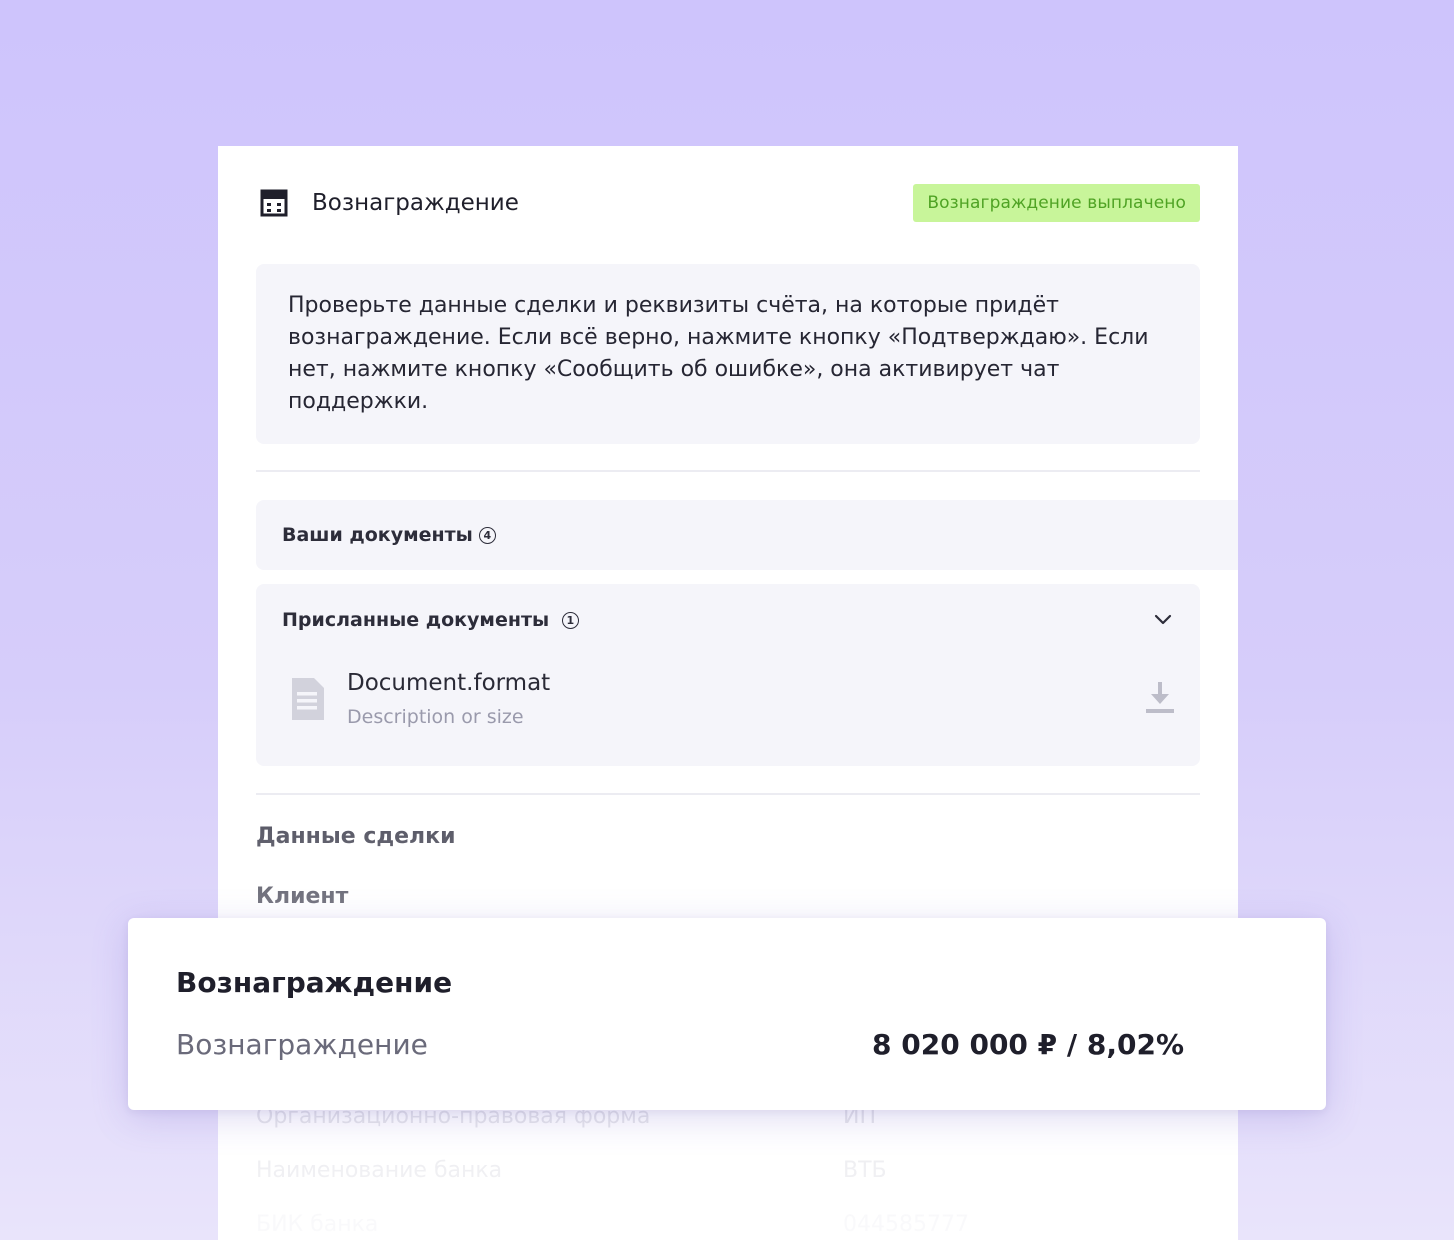 This screenshot has width=1454, height=1240. Describe the element at coordinates (728, 620) in the screenshot. I see `received-documents-header: Присланные документы 1` at that location.